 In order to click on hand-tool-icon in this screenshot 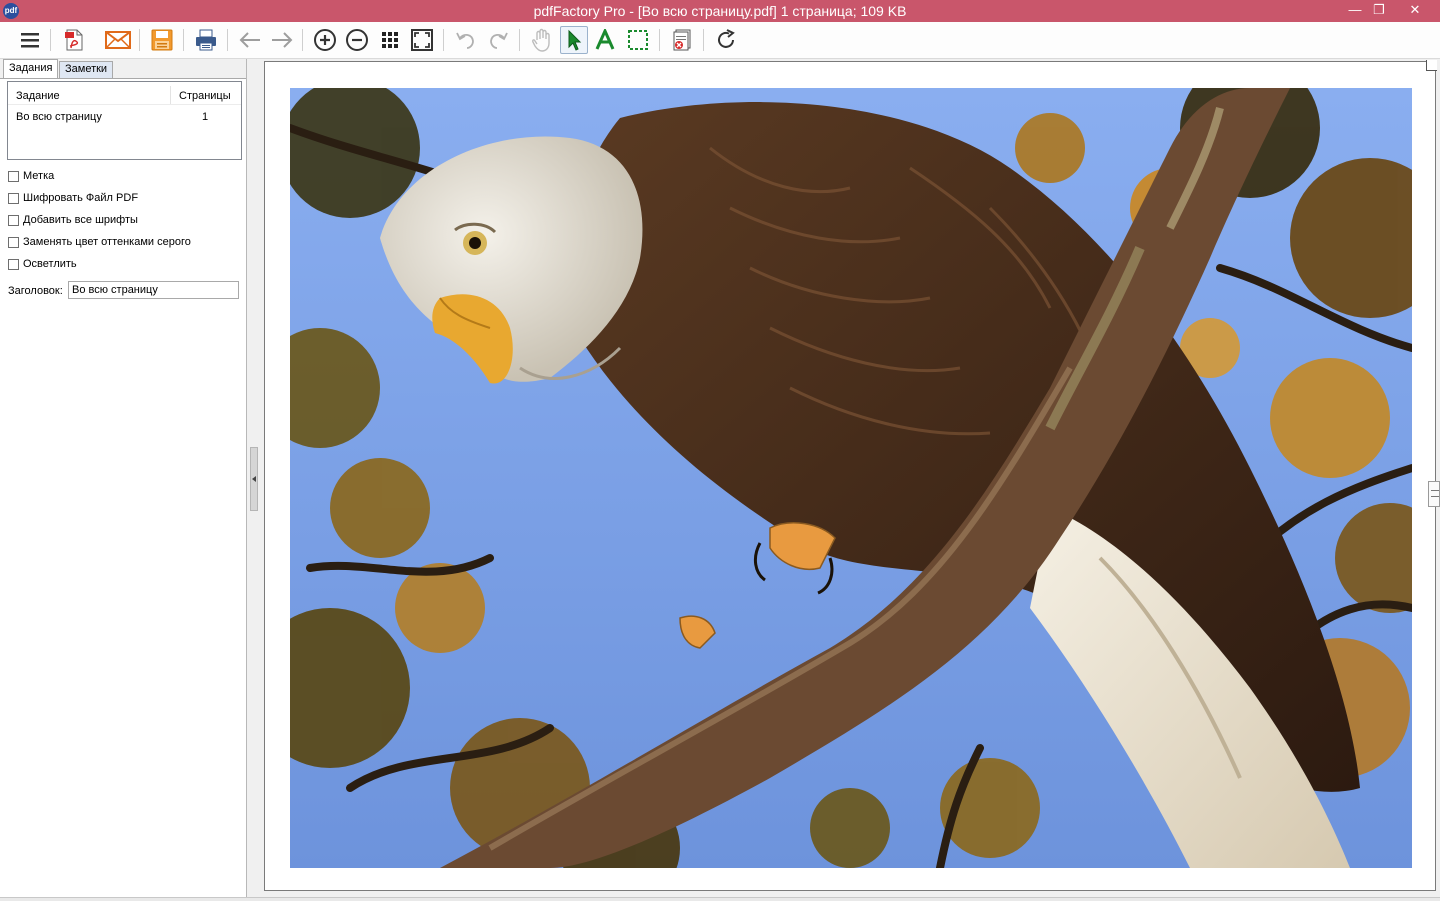, I will do `click(541, 40)`.